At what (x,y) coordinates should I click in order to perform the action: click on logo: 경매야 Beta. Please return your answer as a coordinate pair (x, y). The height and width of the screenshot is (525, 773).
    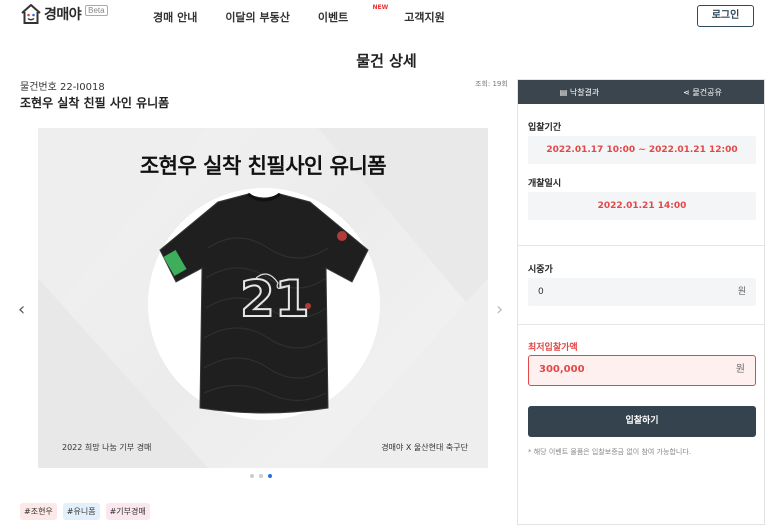
    Looking at the image, I should click on (64, 14).